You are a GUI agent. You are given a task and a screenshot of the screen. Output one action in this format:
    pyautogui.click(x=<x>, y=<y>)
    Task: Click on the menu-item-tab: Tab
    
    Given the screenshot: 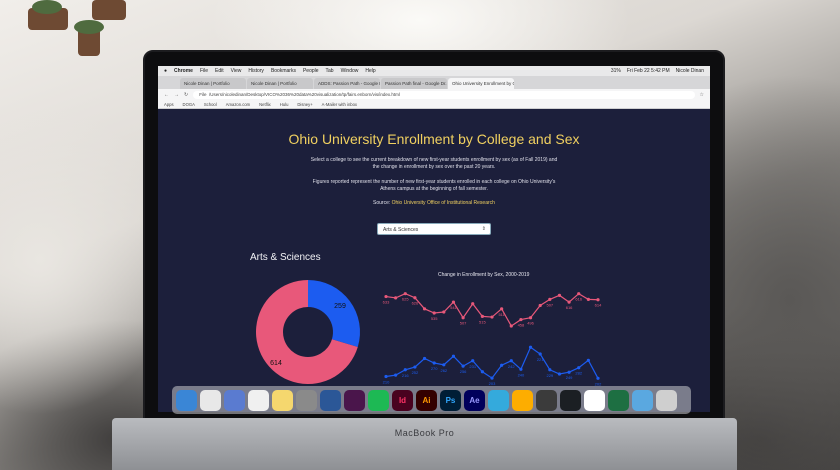 What is the action you would take?
    pyautogui.click(x=330, y=71)
    